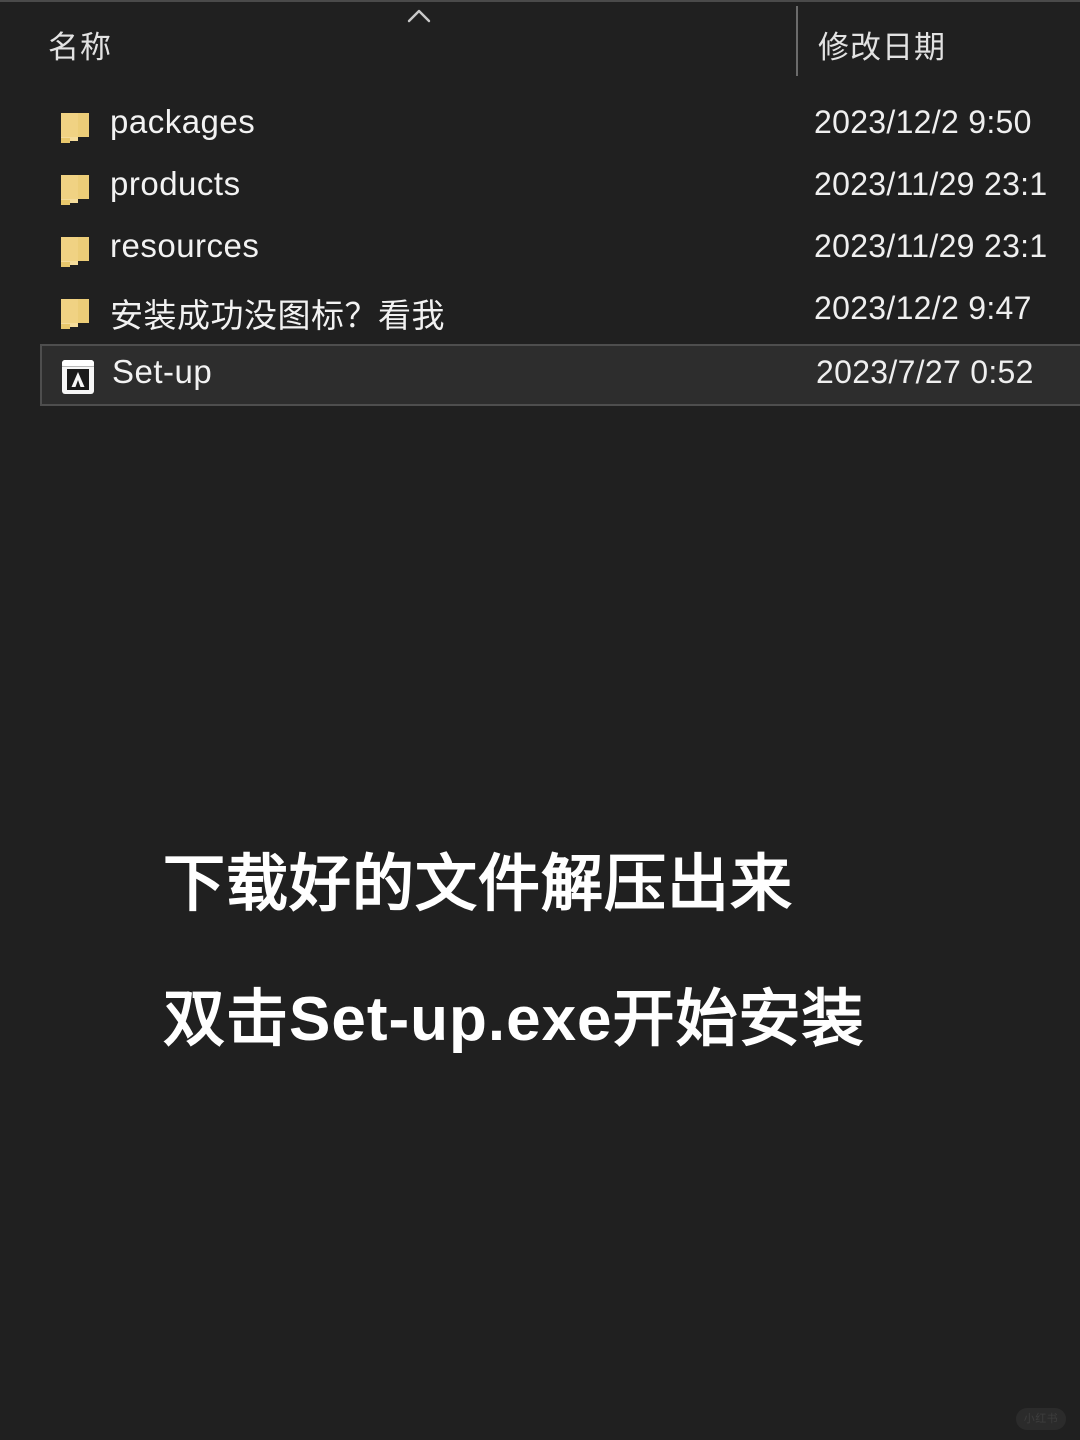 The image size is (1080, 1440). I want to click on file-date-modified: 2023/12/2 9:47, so click(923, 308).